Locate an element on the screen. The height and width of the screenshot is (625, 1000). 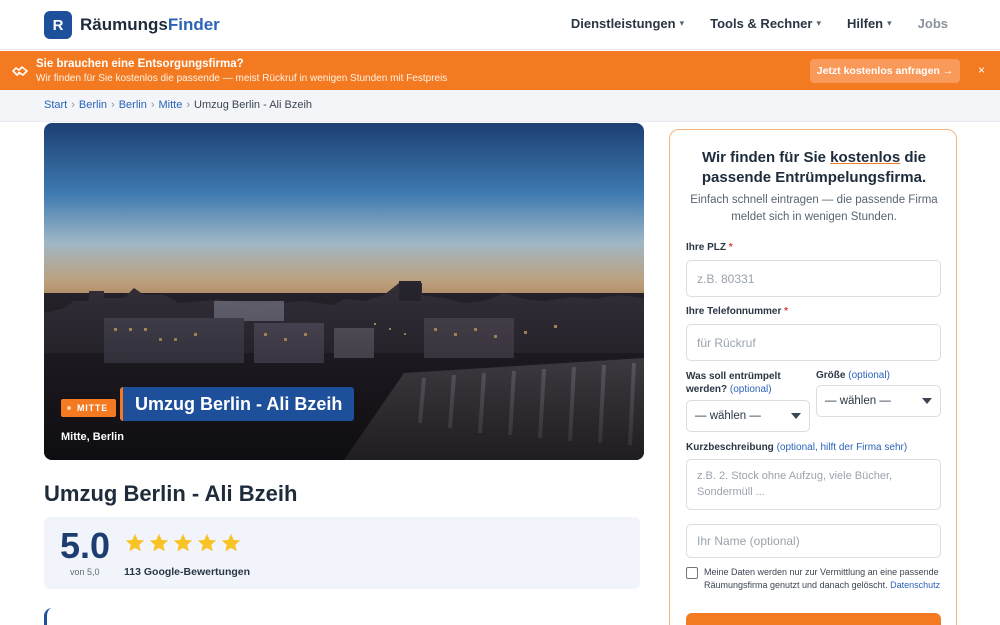
logo: R RäumungsFinder is located at coordinates (132, 25).